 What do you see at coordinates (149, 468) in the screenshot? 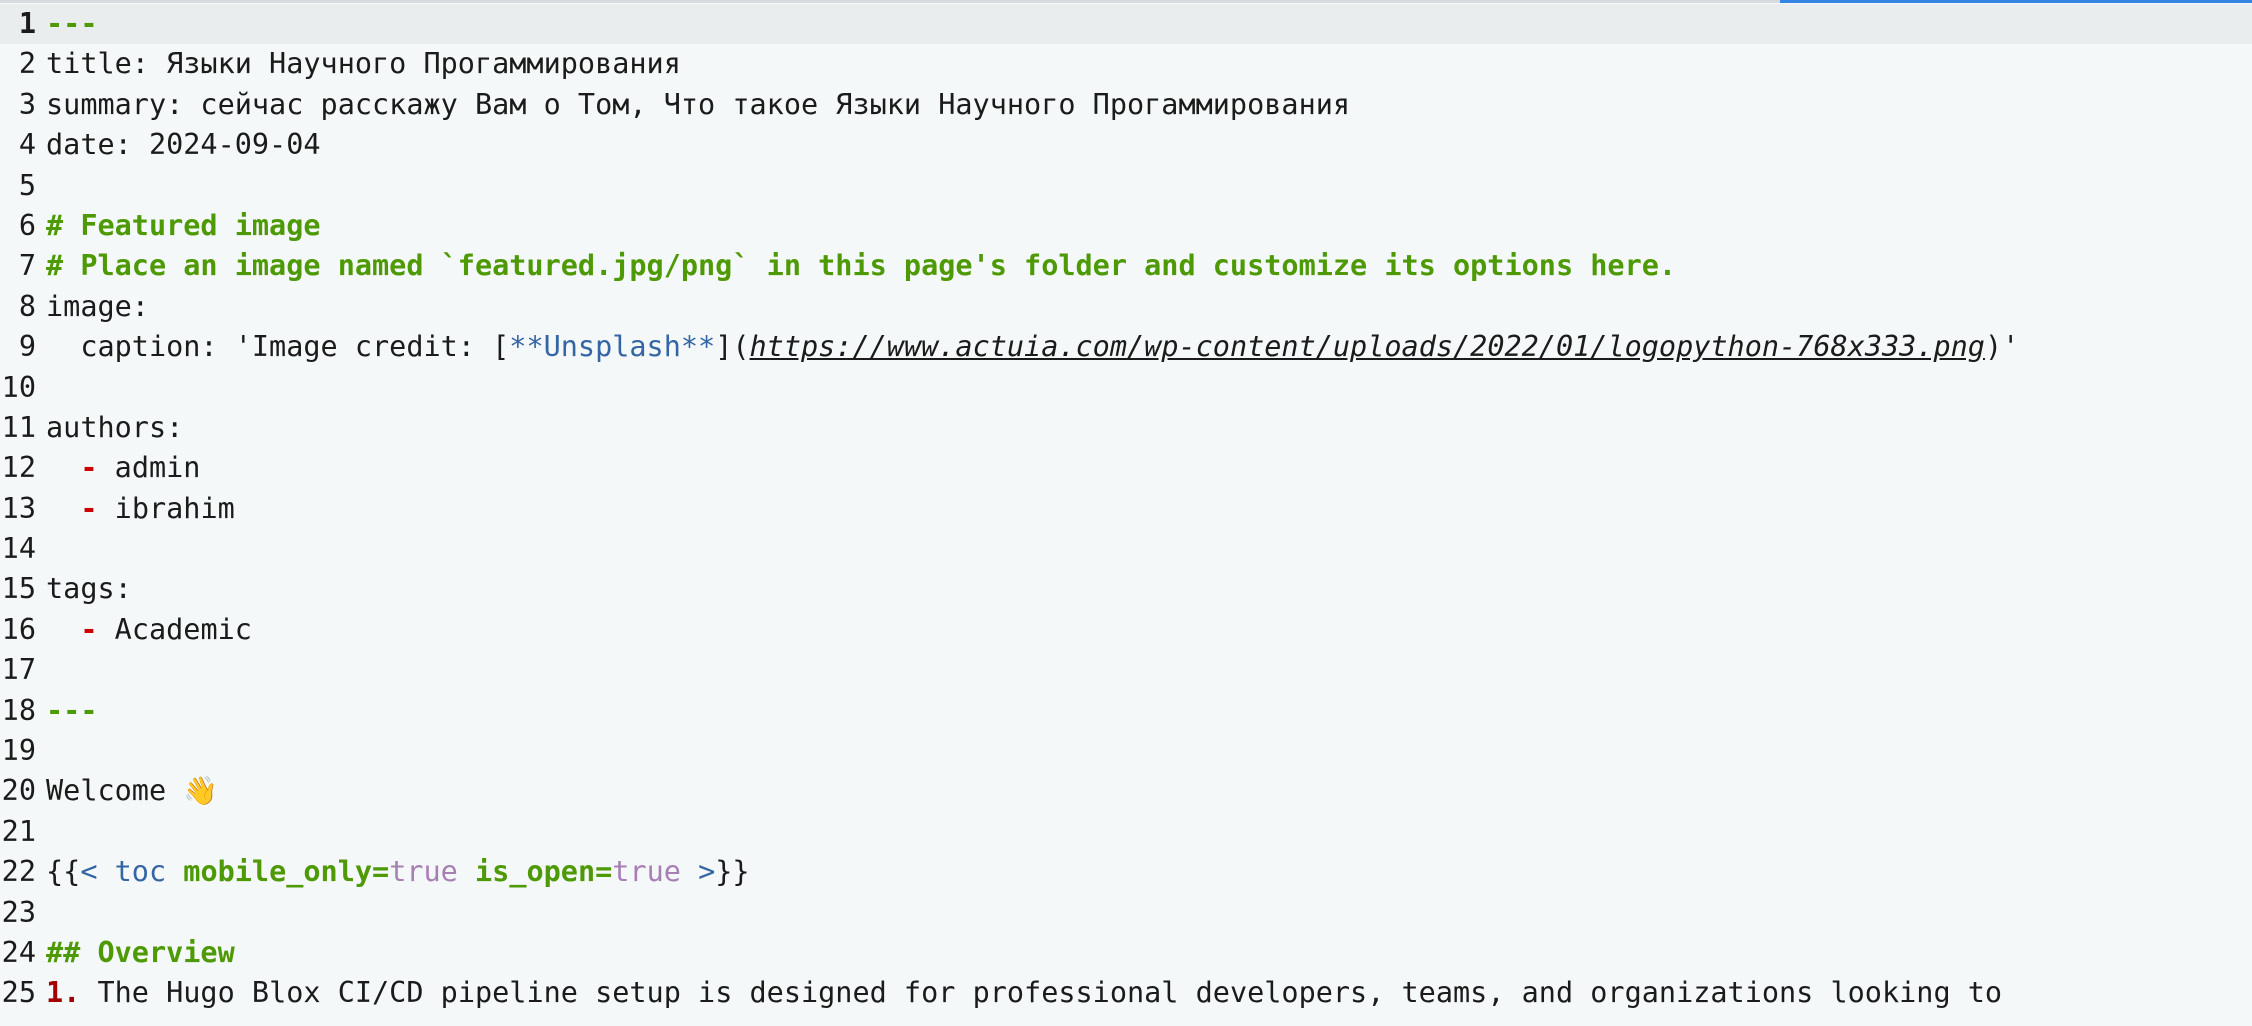
I see `code-token: admin` at bounding box center [149, 468].